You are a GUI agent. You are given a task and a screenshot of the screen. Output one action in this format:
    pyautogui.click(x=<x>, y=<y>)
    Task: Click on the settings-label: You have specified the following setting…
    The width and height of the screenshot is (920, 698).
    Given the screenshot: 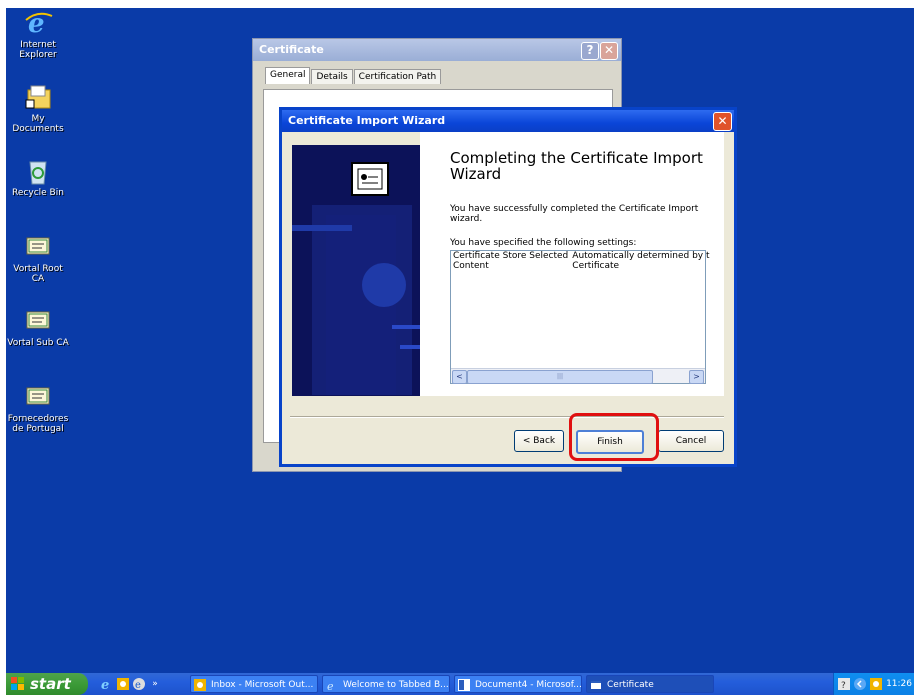 What is the action you would take?
    pyautogui.click(x=543, y=243)
    